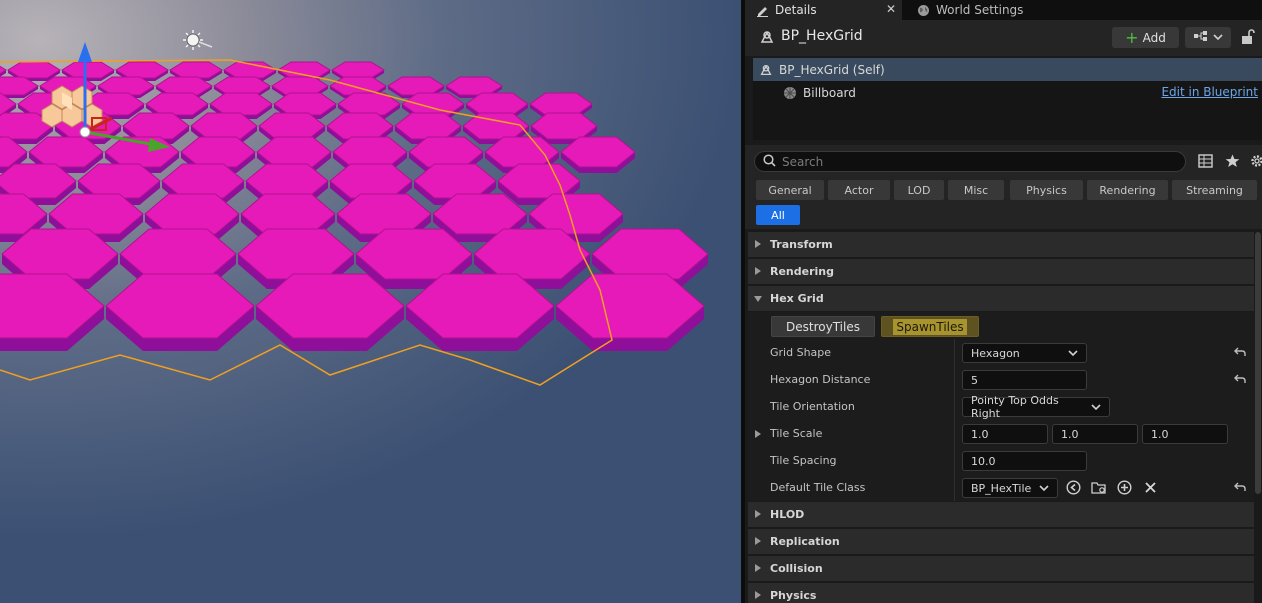  I want to click on add-component-button: + Add, so click(1145, 37).